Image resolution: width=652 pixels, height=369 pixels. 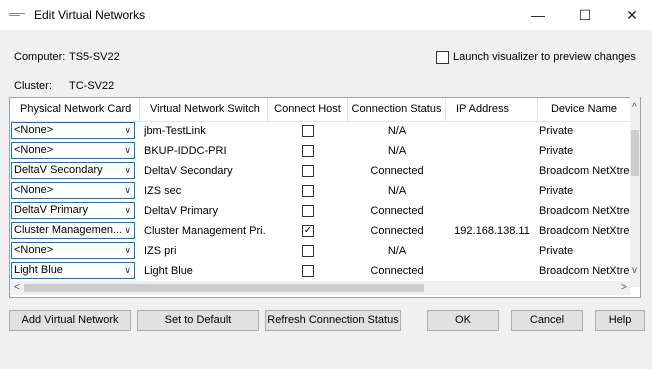 What do you see at coordinates (320, 251) in the screenshot?
I see `table-row: <None> ∨ IZS pri N/A Private` at bounding box center [320, 251].